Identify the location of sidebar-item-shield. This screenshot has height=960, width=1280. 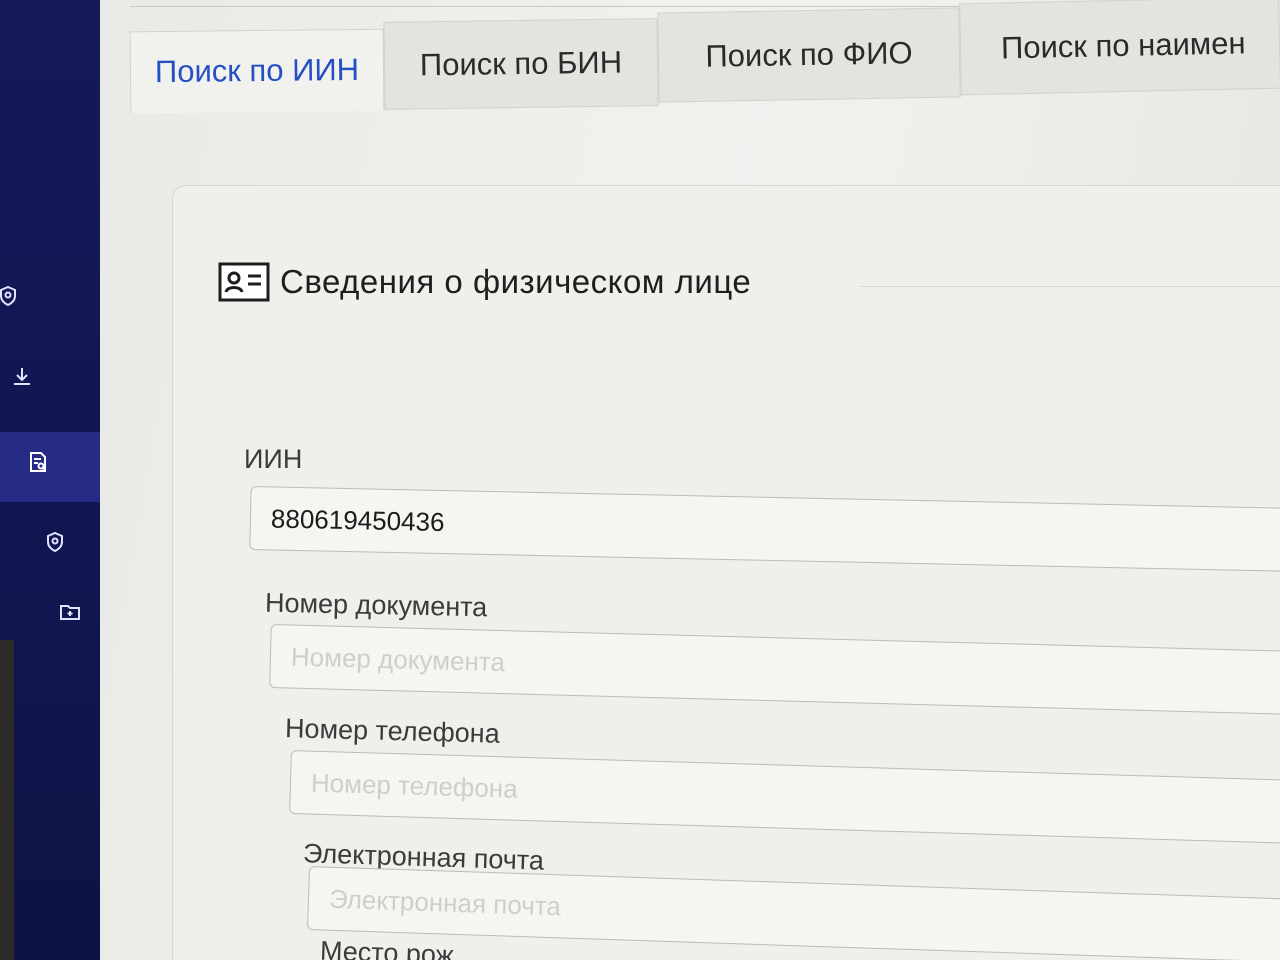
(55, 542).